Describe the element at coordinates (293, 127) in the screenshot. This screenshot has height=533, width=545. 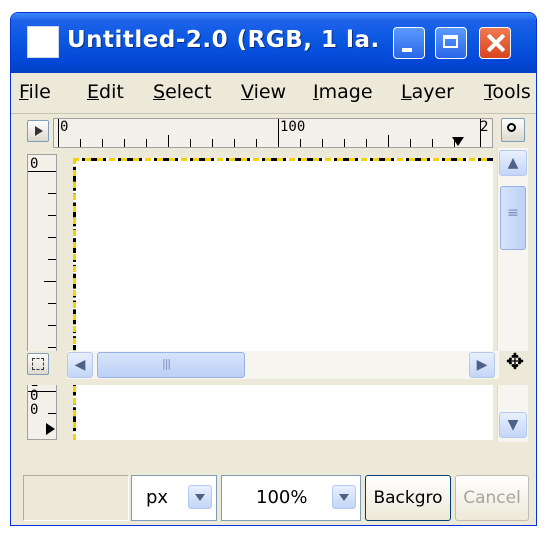
I see `ruler-label-100: 100` at that location.